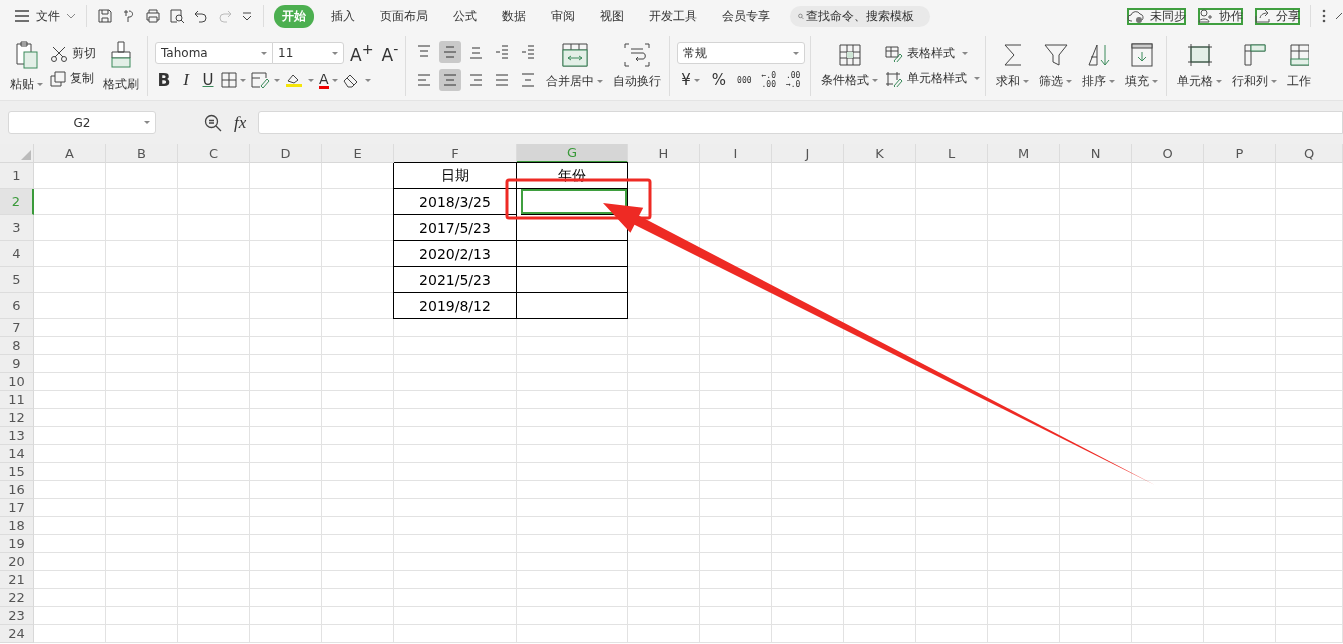  I want to click on column-header: K, so click(880, 153).